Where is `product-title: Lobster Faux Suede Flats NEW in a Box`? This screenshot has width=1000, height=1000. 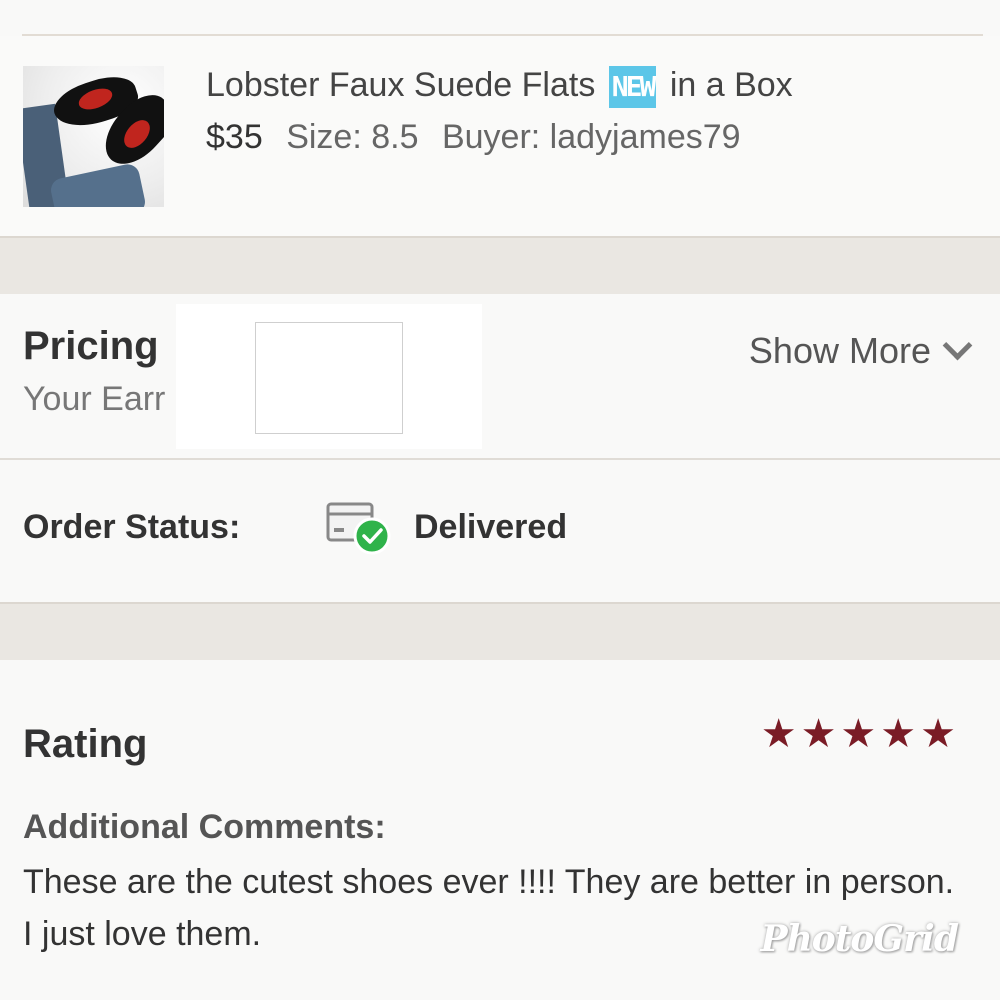 product-title: Lobster Faux Suede Flats NEW in a Box is located at coordinates (499, 87).